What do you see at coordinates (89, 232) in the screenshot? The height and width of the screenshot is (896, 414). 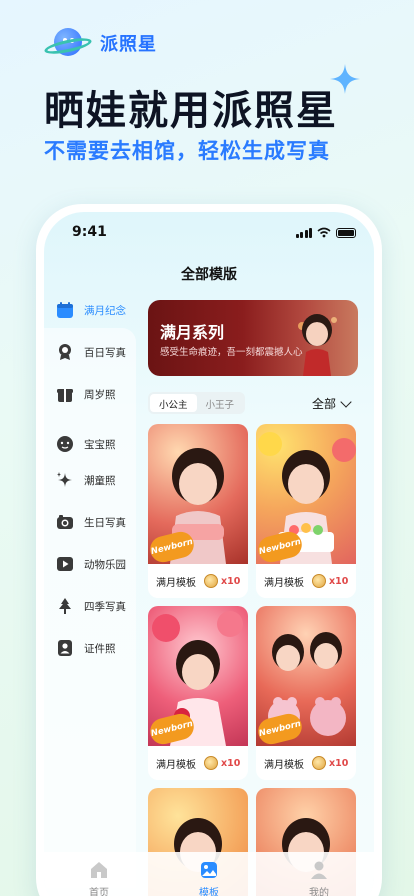 I see `status-time: 9:41` at bounding box center [89, 232].